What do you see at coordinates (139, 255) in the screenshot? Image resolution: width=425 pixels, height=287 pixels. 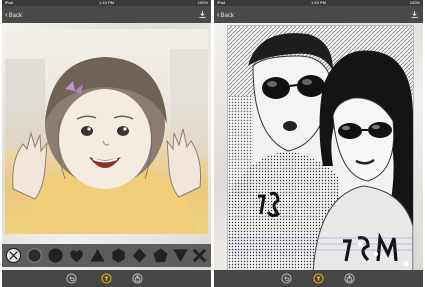 I see `diamond-shape` at bounding box center [139, 255].